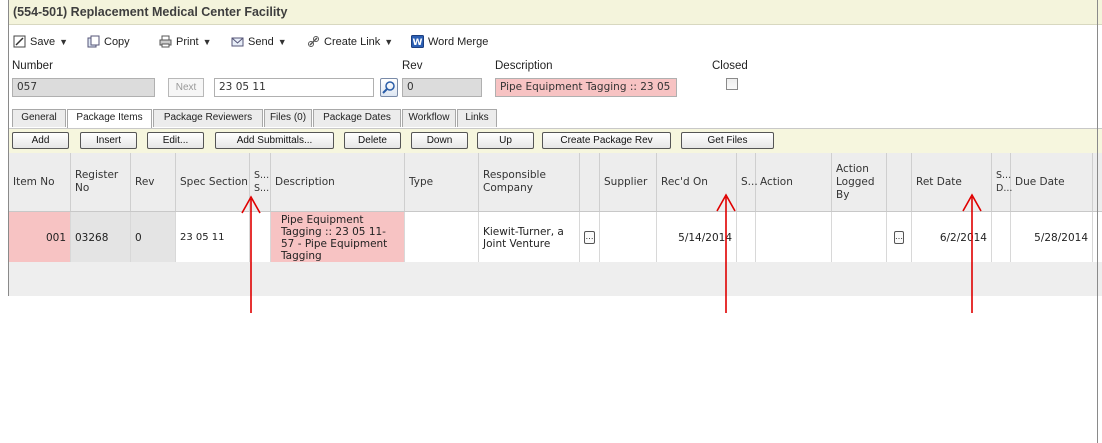 The image size is (1102, 443). I want to click on send-button: Send ▼, so click(259, 41).